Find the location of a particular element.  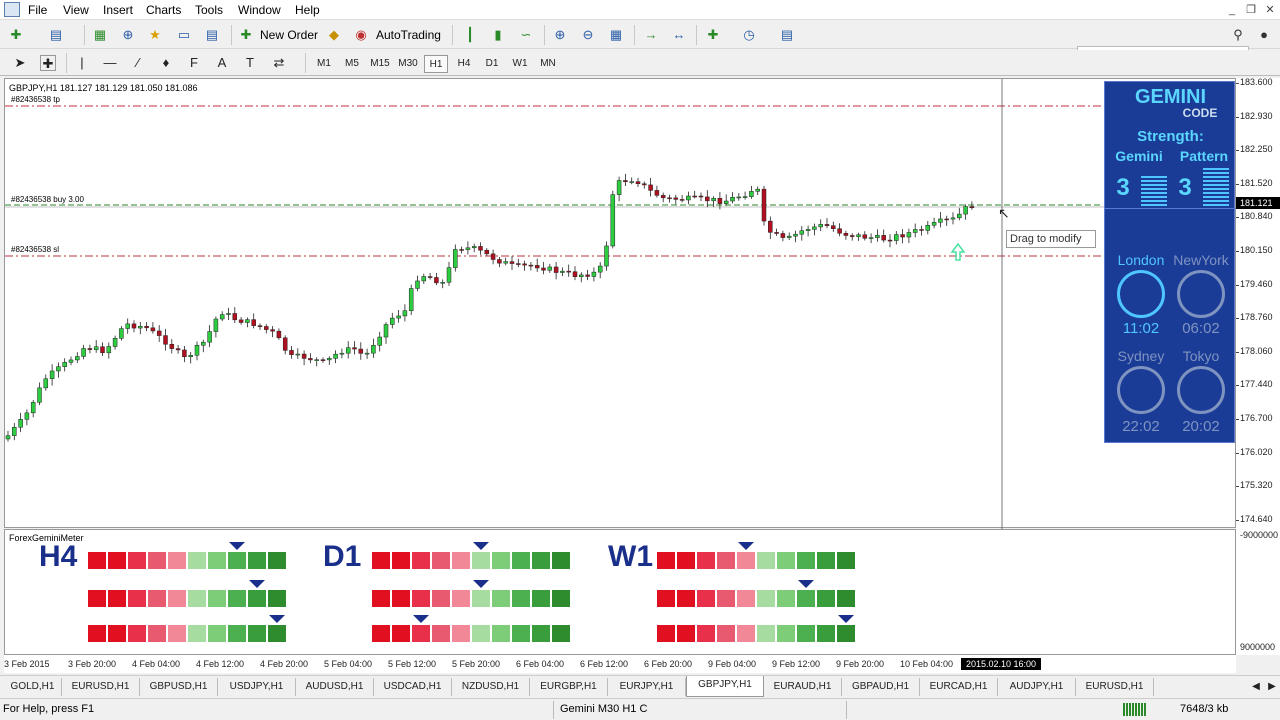

search-icon: ⚲ is located at coordinates (1238, 35).